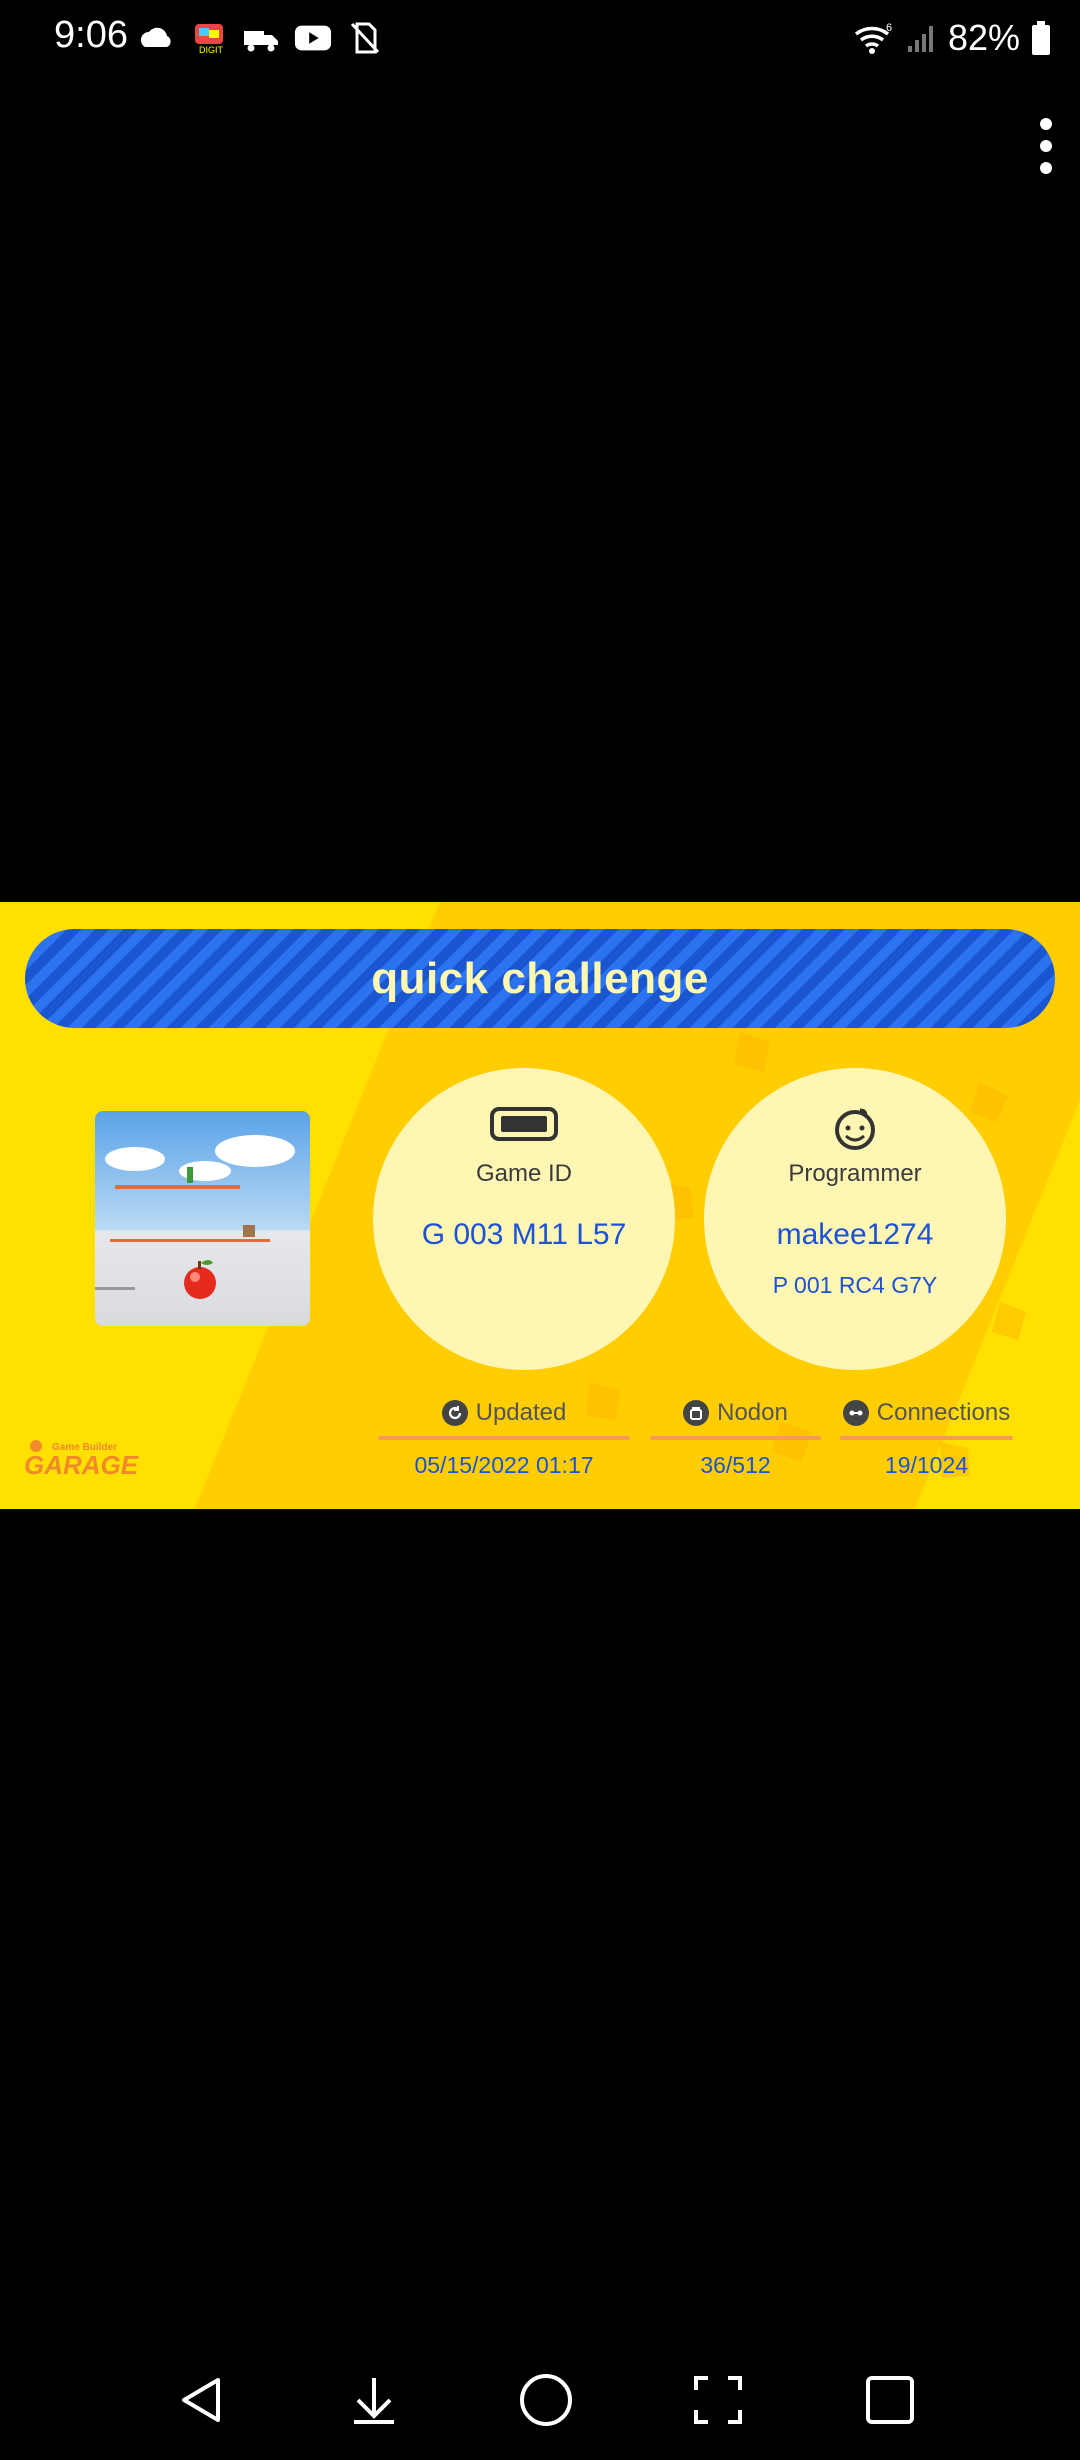 Image resolution: width=1080 pixels, height=2460 pixels. I want to click on nodon-icon, so click(696, 1413).